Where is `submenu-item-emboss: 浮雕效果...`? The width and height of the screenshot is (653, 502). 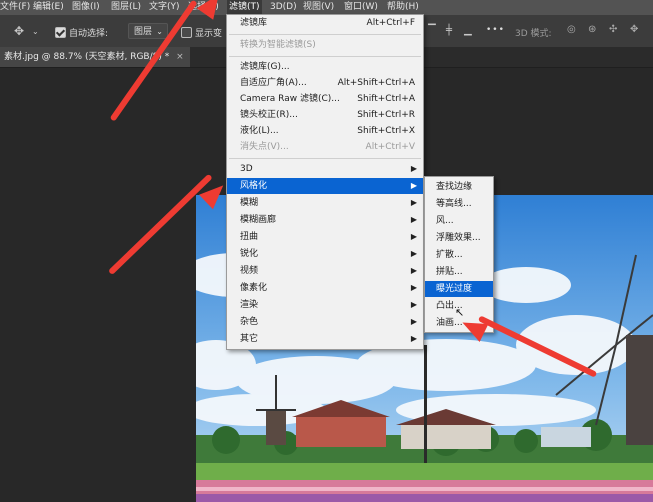
submenu-item-emboss: 浮雕效果... is located at coordinates (459, 238).